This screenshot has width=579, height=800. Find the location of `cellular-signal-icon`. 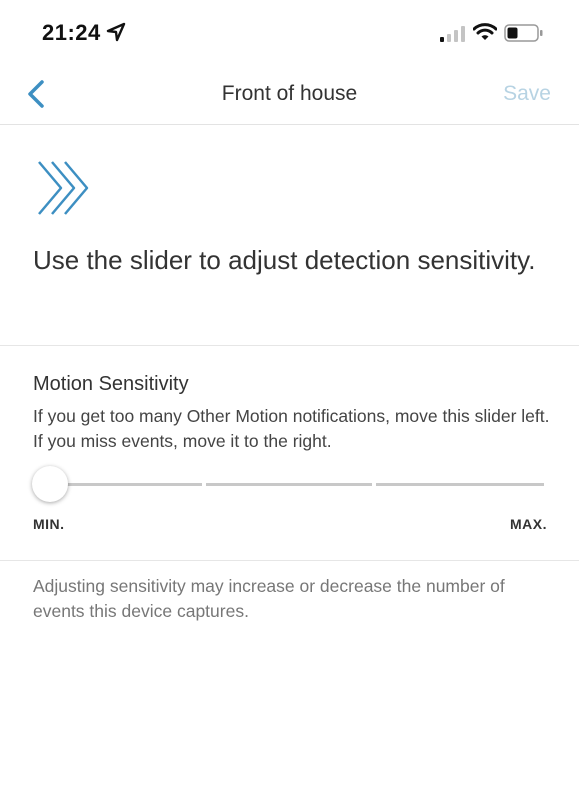

cellular-signal-icon is located at coordinates (452, 34).